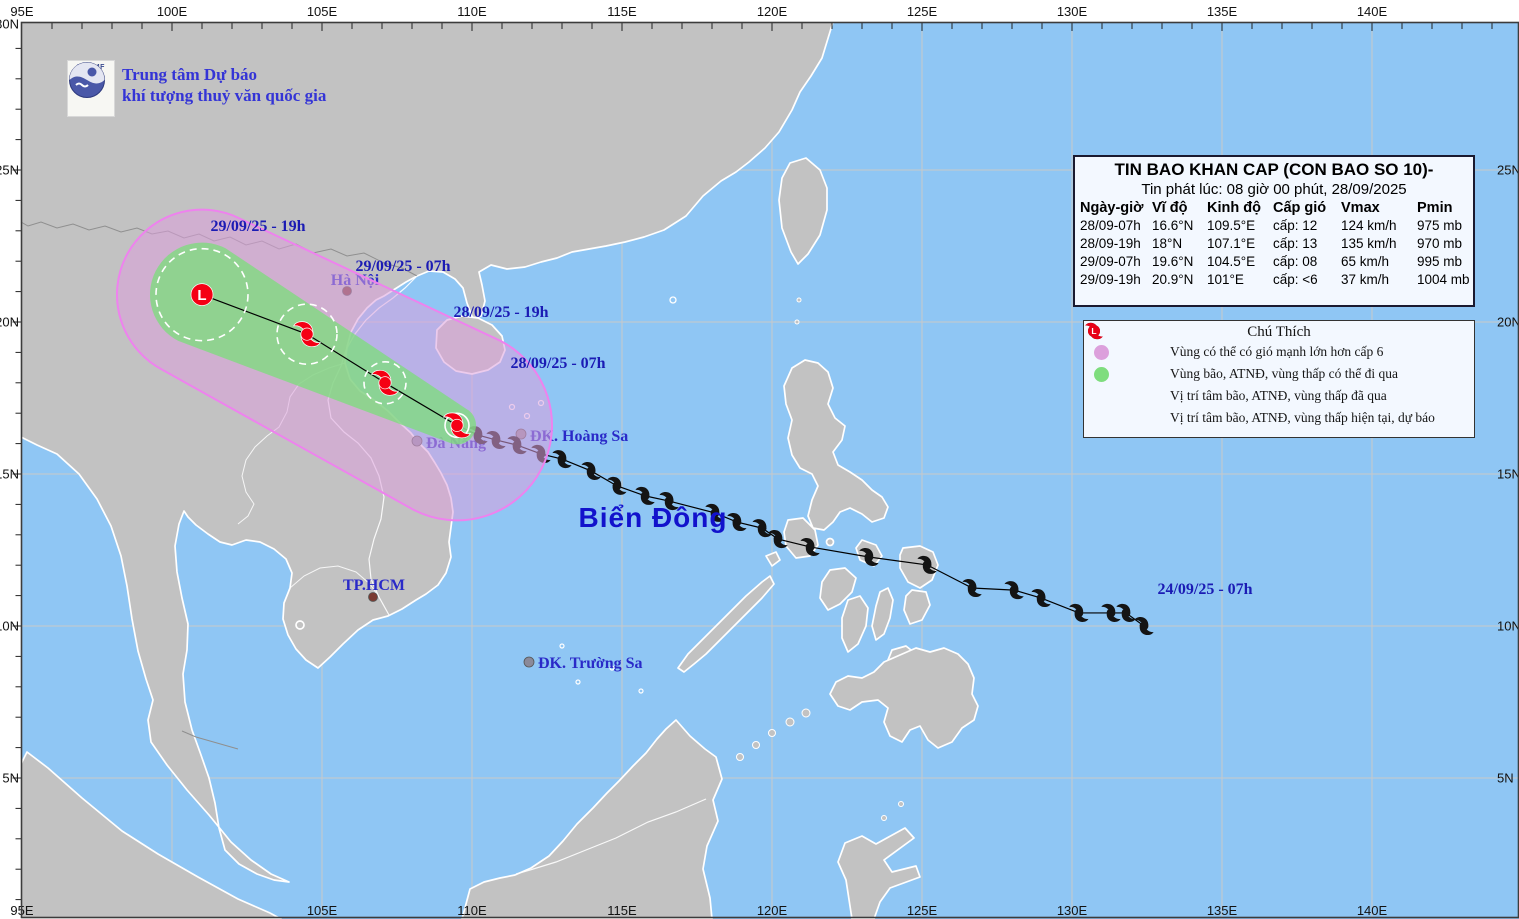 This screenshot has height=919, width=1519. Describe the element at coordinates (1072, 11) in the screenshot. I see `axis-label-top: 130E` at that location.